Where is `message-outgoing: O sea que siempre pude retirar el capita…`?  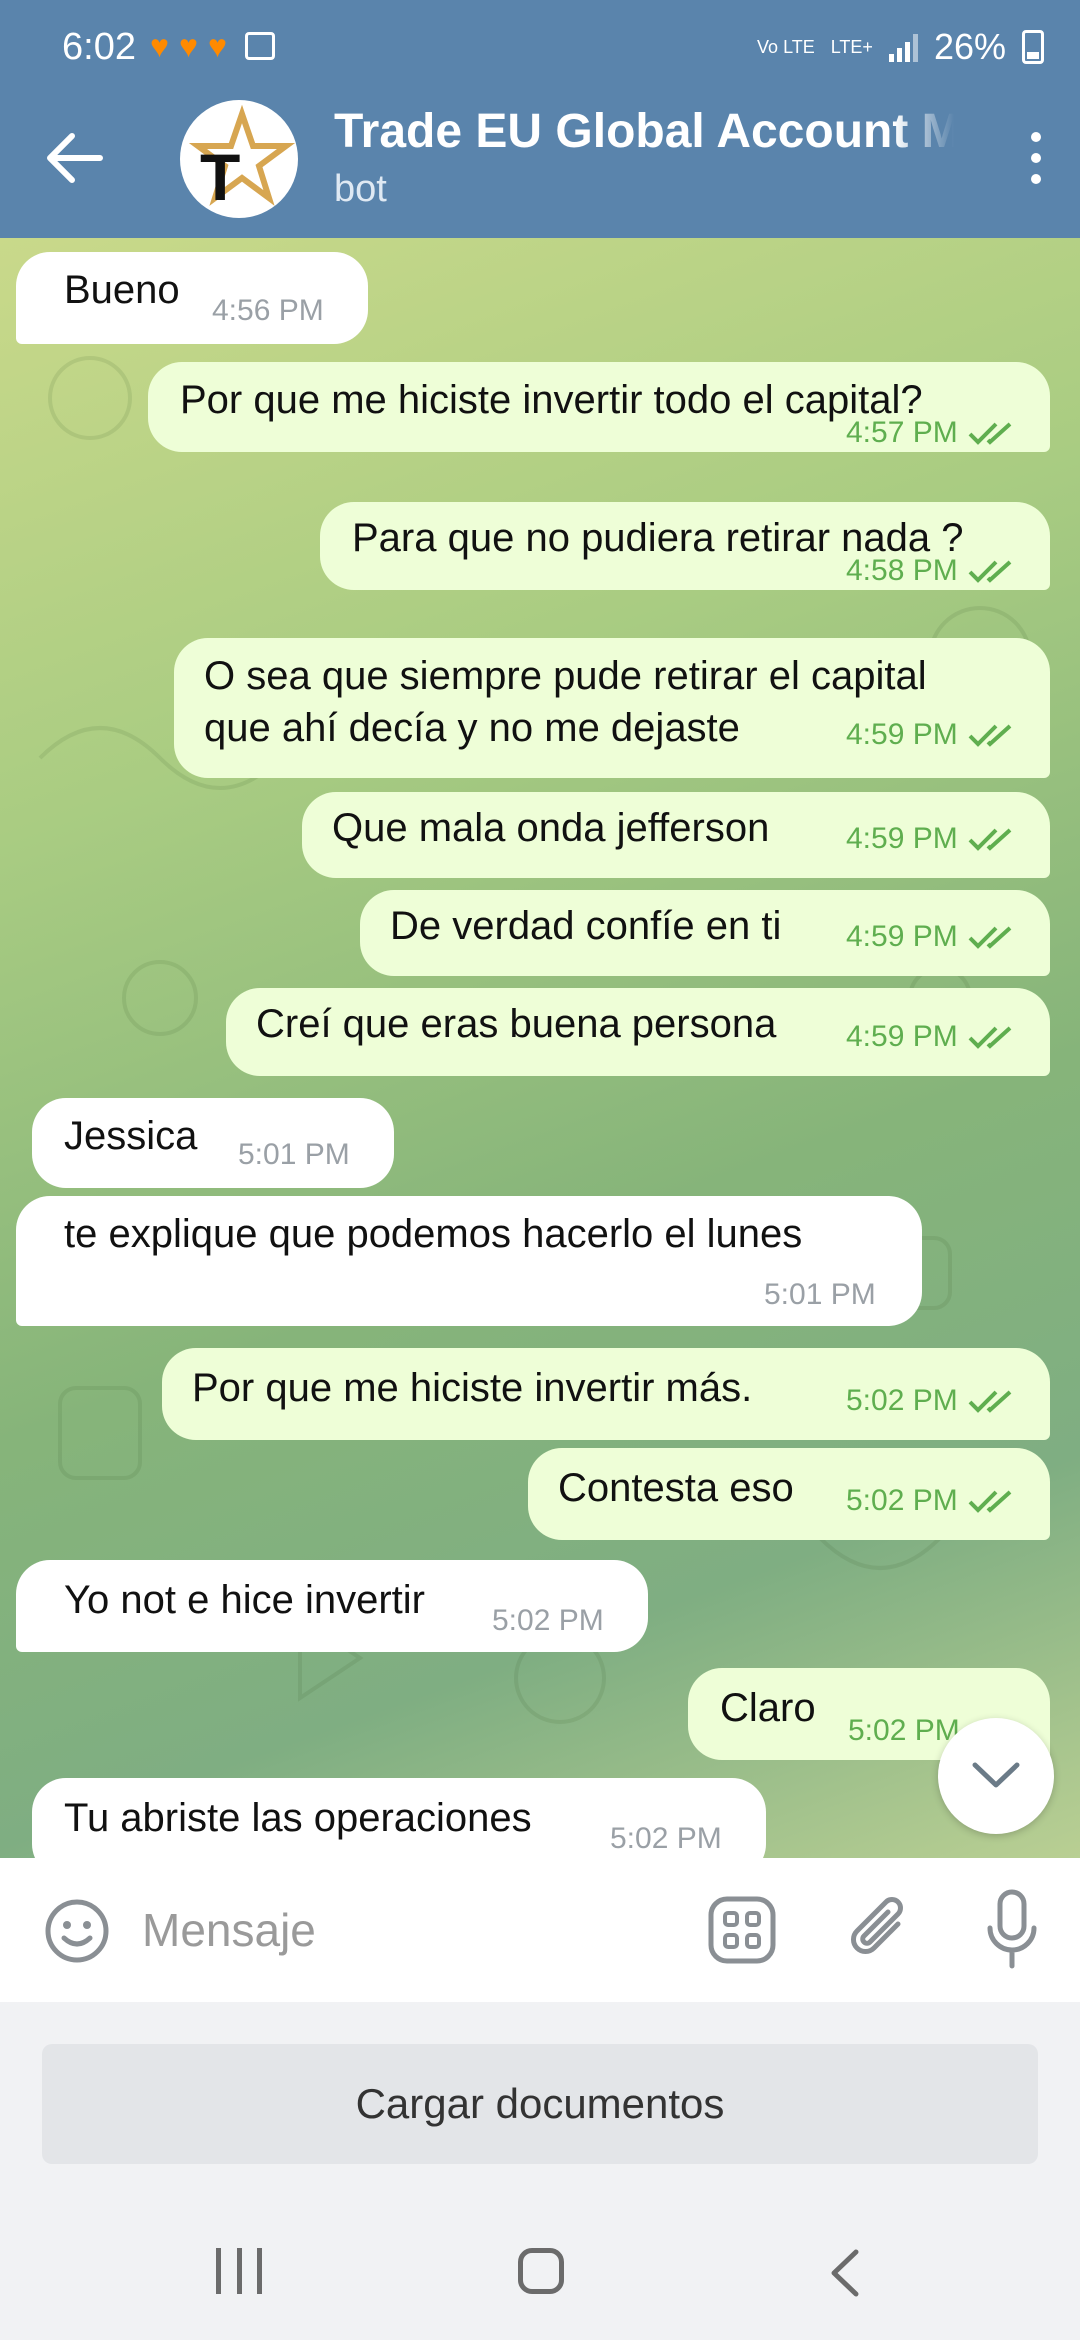 message-outgoing: O sea que siempre pude retirar el capita… is located at coordinates (612, 708).